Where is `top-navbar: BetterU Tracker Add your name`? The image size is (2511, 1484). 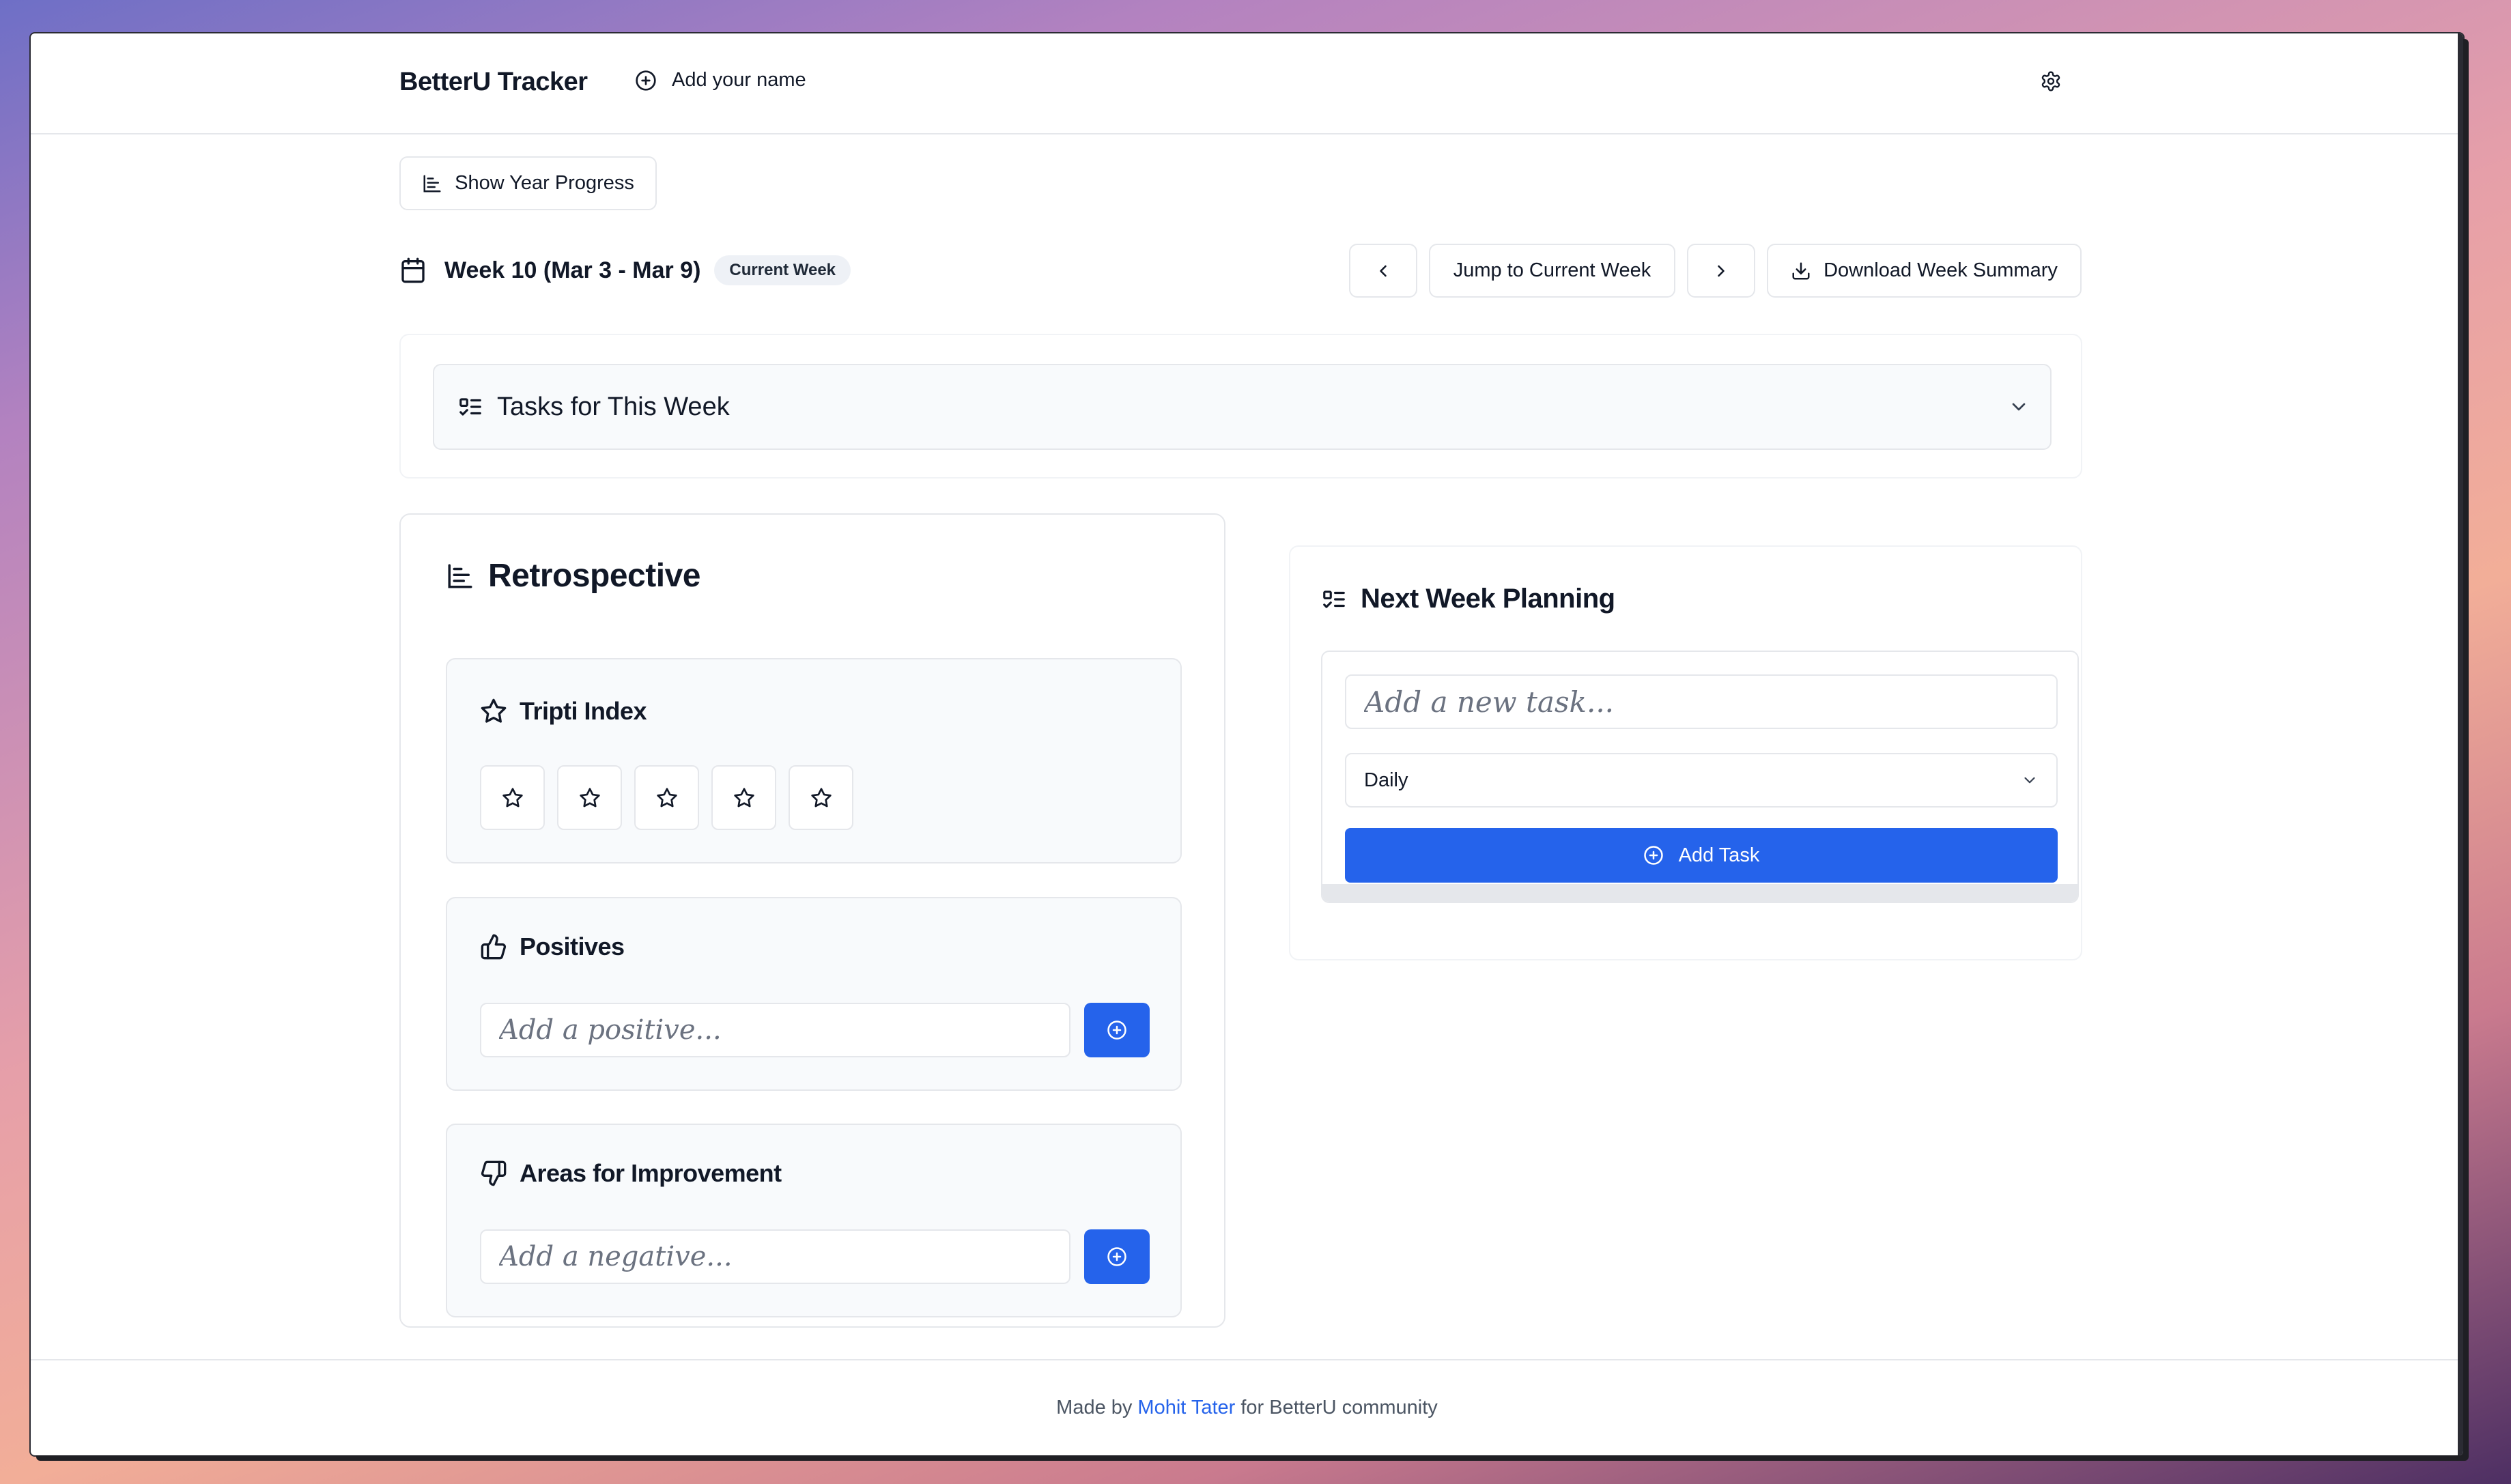 top-navbar: BetterU Tracker Add your name is located at coordinates (1247, 83).